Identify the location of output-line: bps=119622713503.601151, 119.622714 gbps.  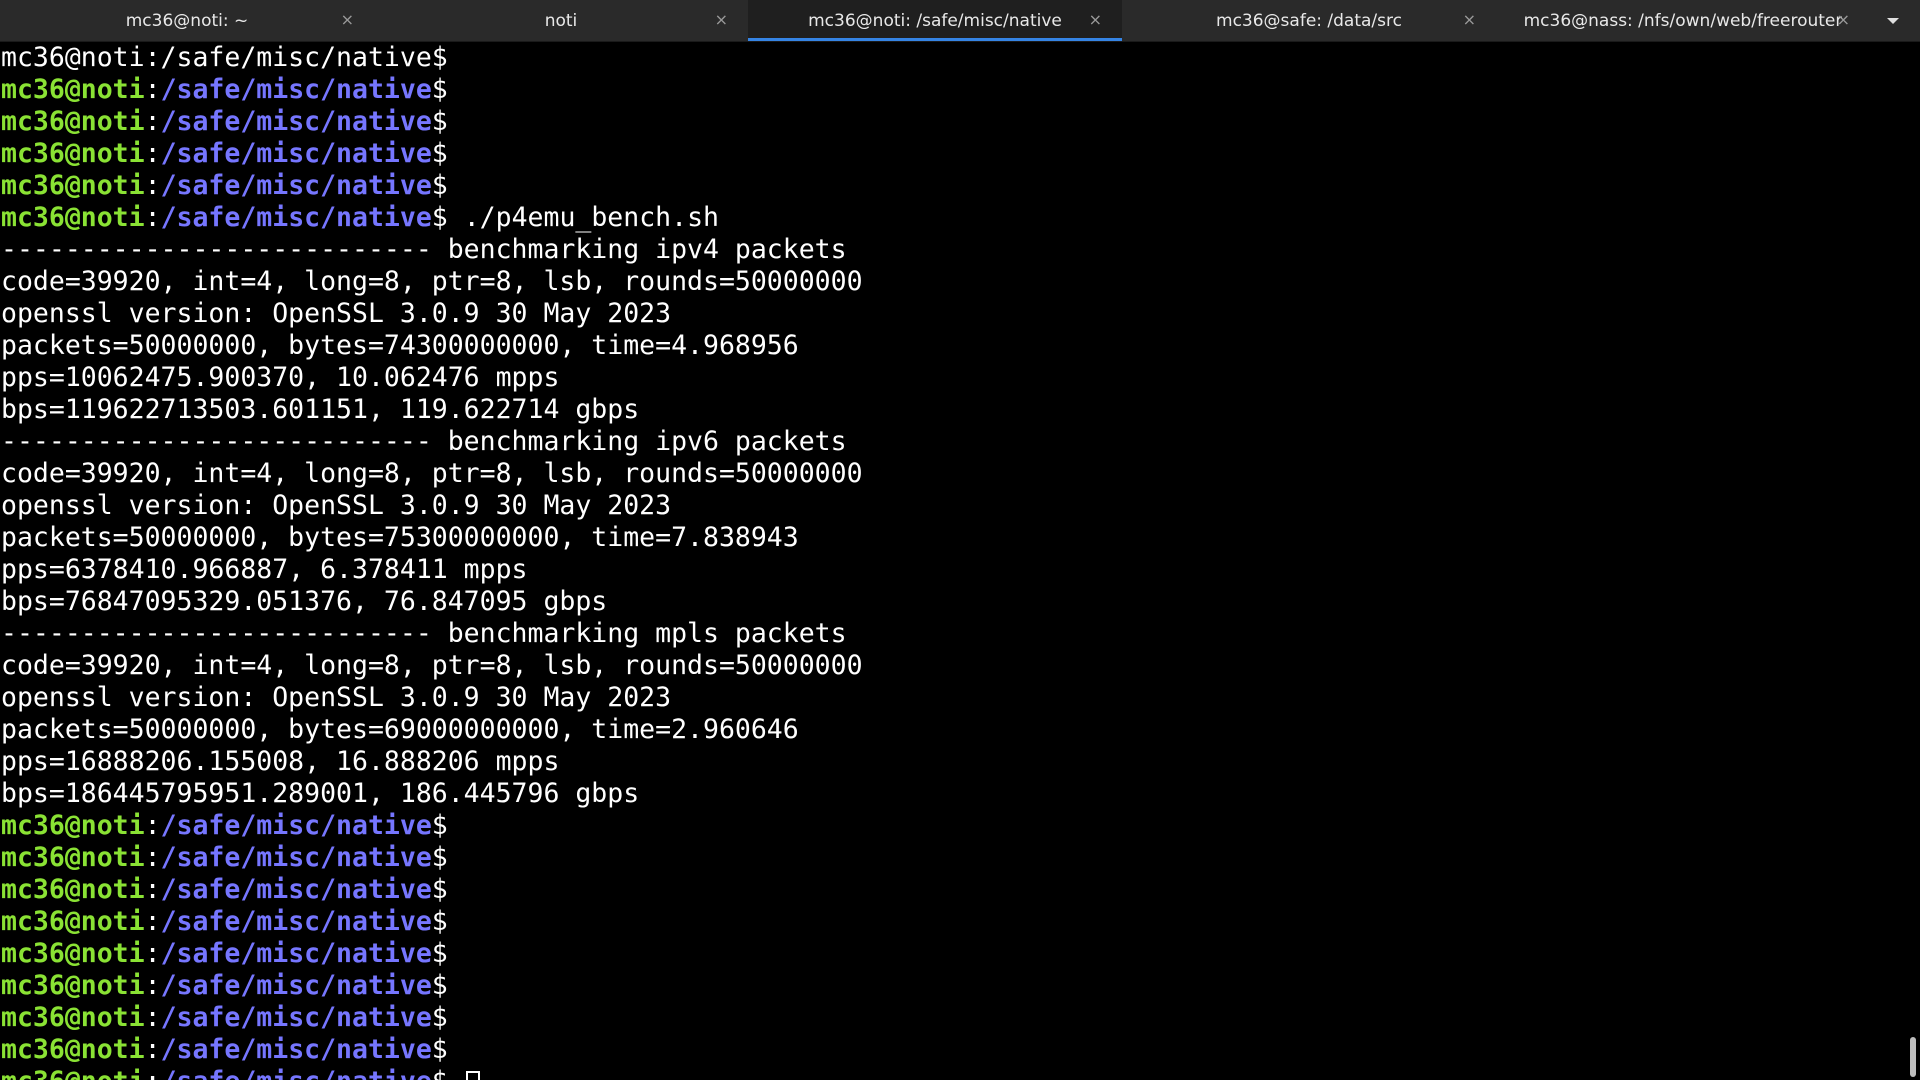
(320, 409).